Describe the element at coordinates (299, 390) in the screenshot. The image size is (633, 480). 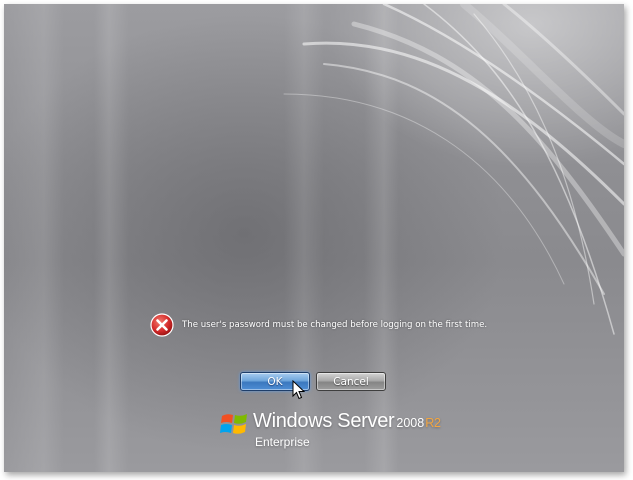
I see `mouse-pointer-icon` at that location.